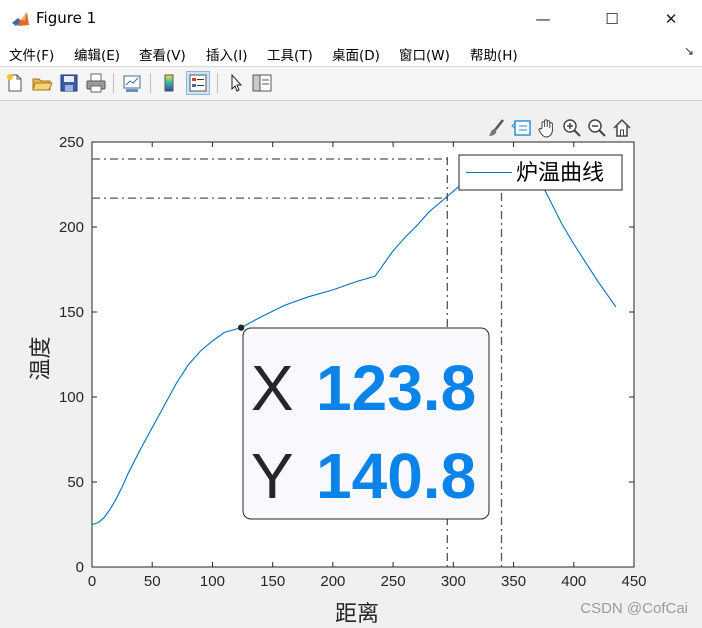  I want to click on datatip-y-value: 140.8, so click(396, 476).